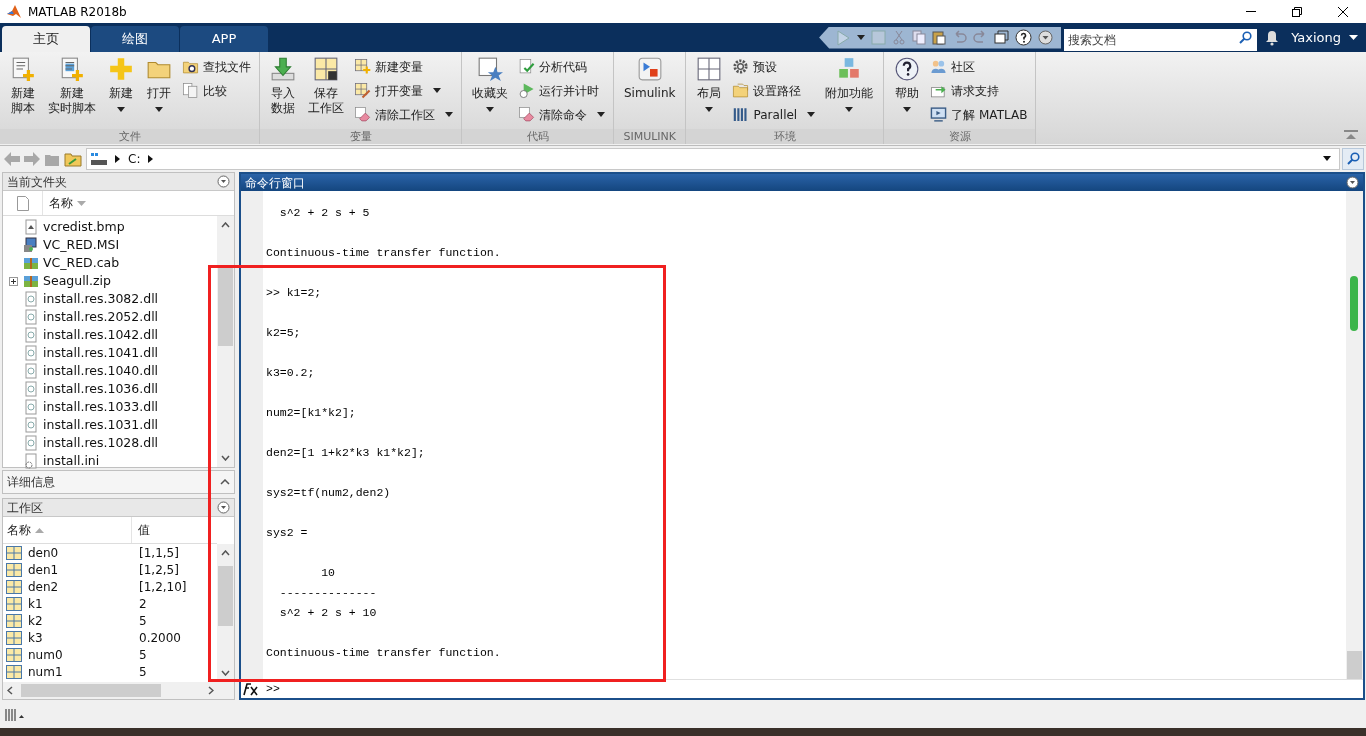  I want to click on variable-name: den2, so click(43, 586).